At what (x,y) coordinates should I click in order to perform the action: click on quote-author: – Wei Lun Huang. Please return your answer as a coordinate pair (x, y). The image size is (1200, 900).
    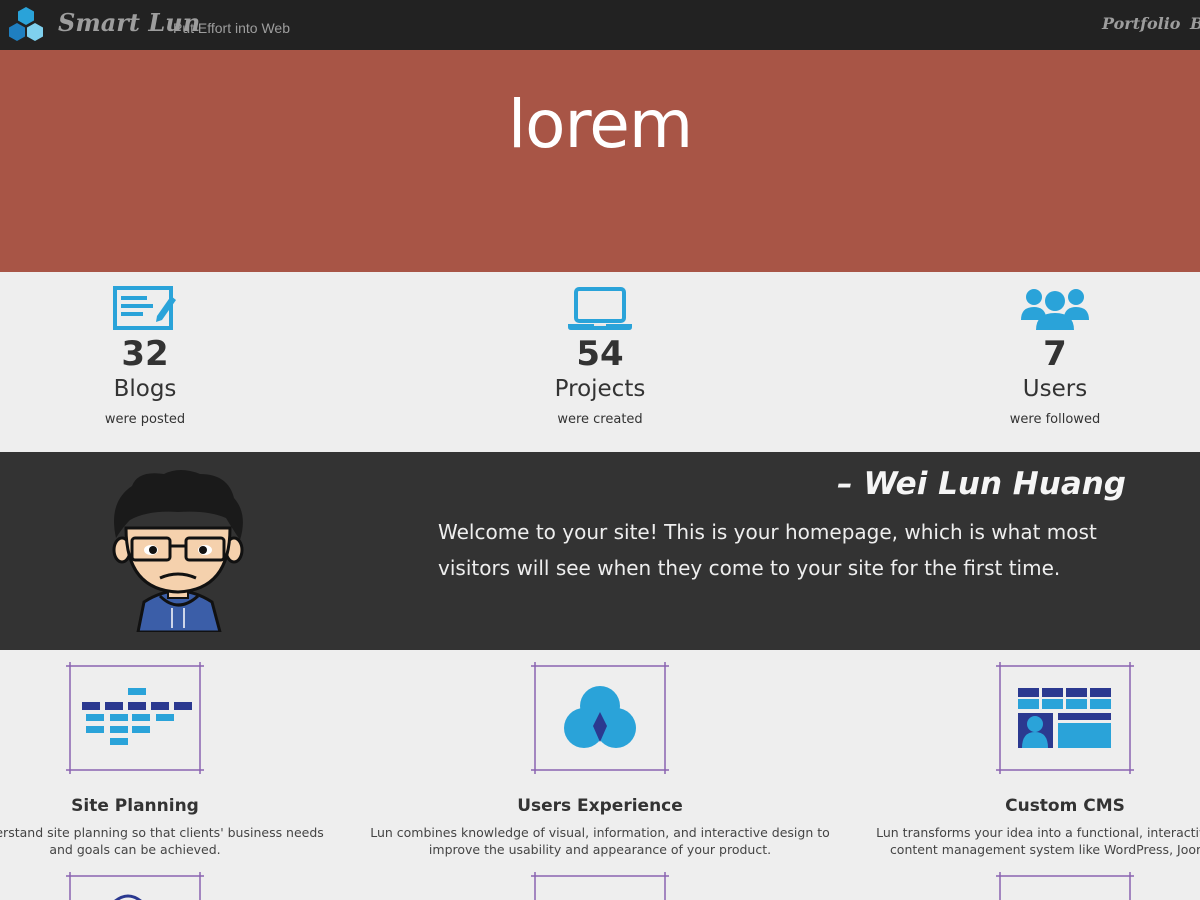
    Looking at the image, I should click on (981, 484).